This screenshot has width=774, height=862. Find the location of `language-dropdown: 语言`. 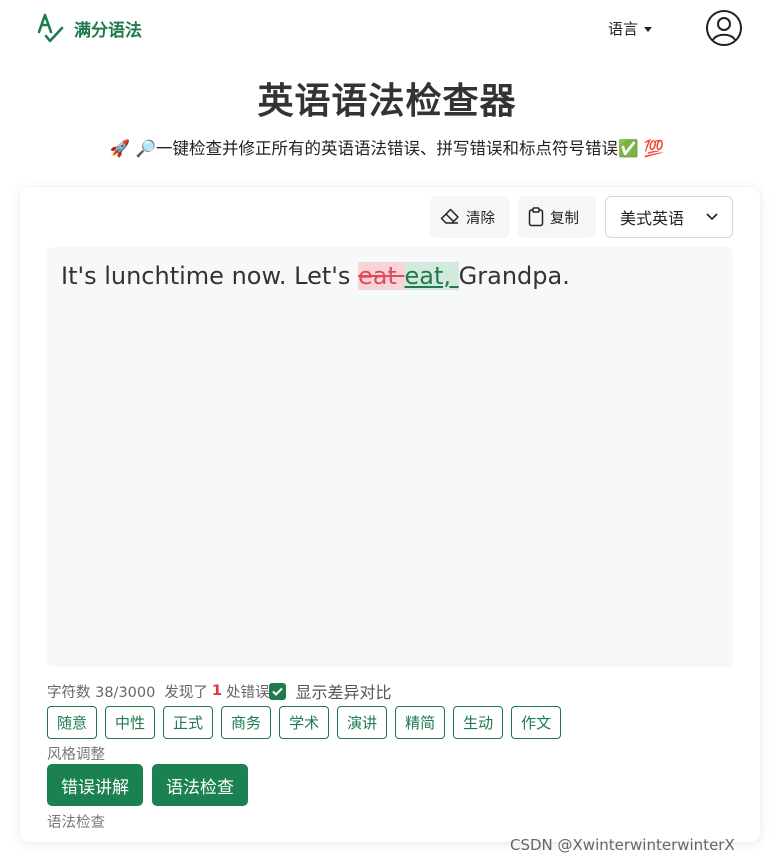

language-dropdown: 语言 is located at coordinates (630, 28).